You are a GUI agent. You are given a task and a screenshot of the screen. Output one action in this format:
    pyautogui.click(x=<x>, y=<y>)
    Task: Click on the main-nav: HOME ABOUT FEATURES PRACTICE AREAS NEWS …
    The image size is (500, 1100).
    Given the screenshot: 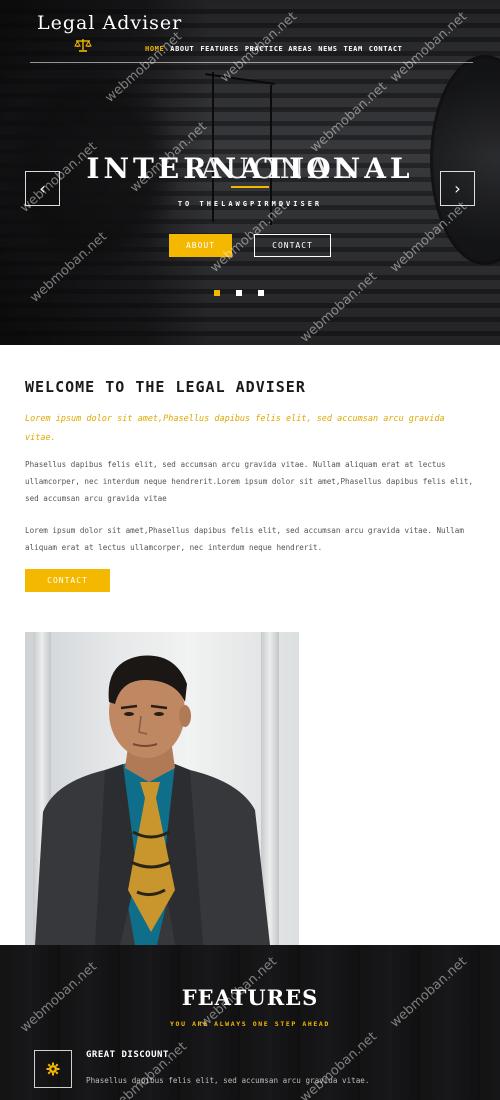 What is the action you would take?
    pyautogui.click(x=274, y=49)
    